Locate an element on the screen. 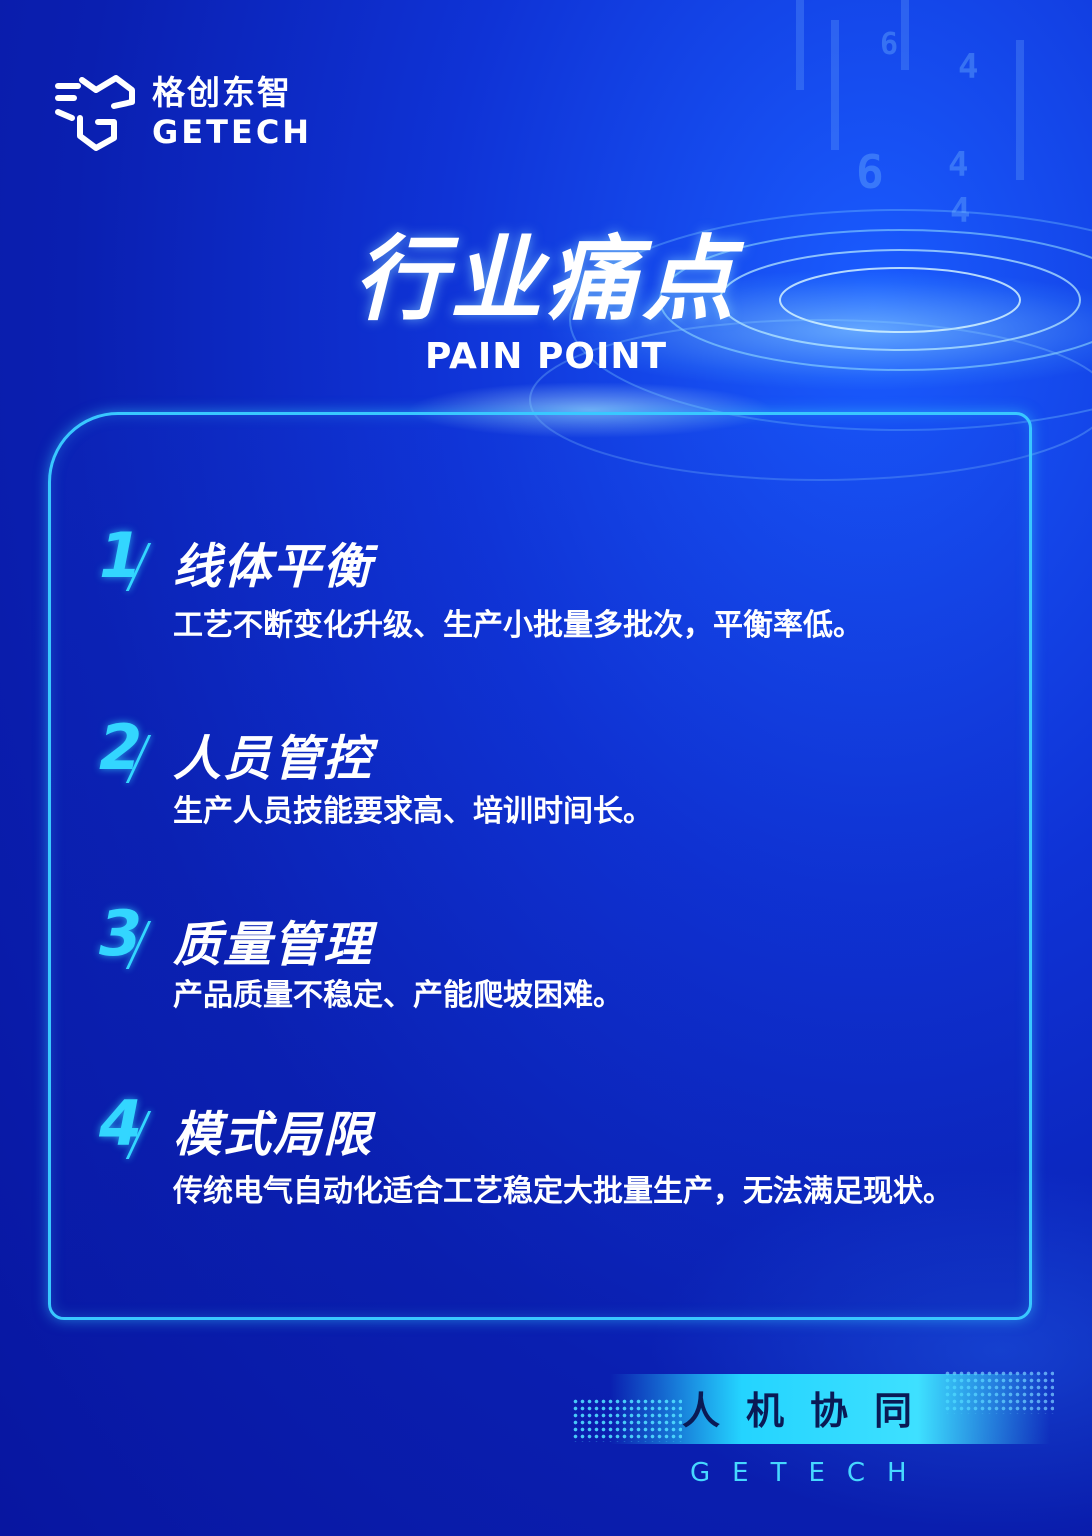  item-description: 传统电气自动化适合工艺稳定大批量生产，无法满足现状。 is located at coordinates (563, 1191).